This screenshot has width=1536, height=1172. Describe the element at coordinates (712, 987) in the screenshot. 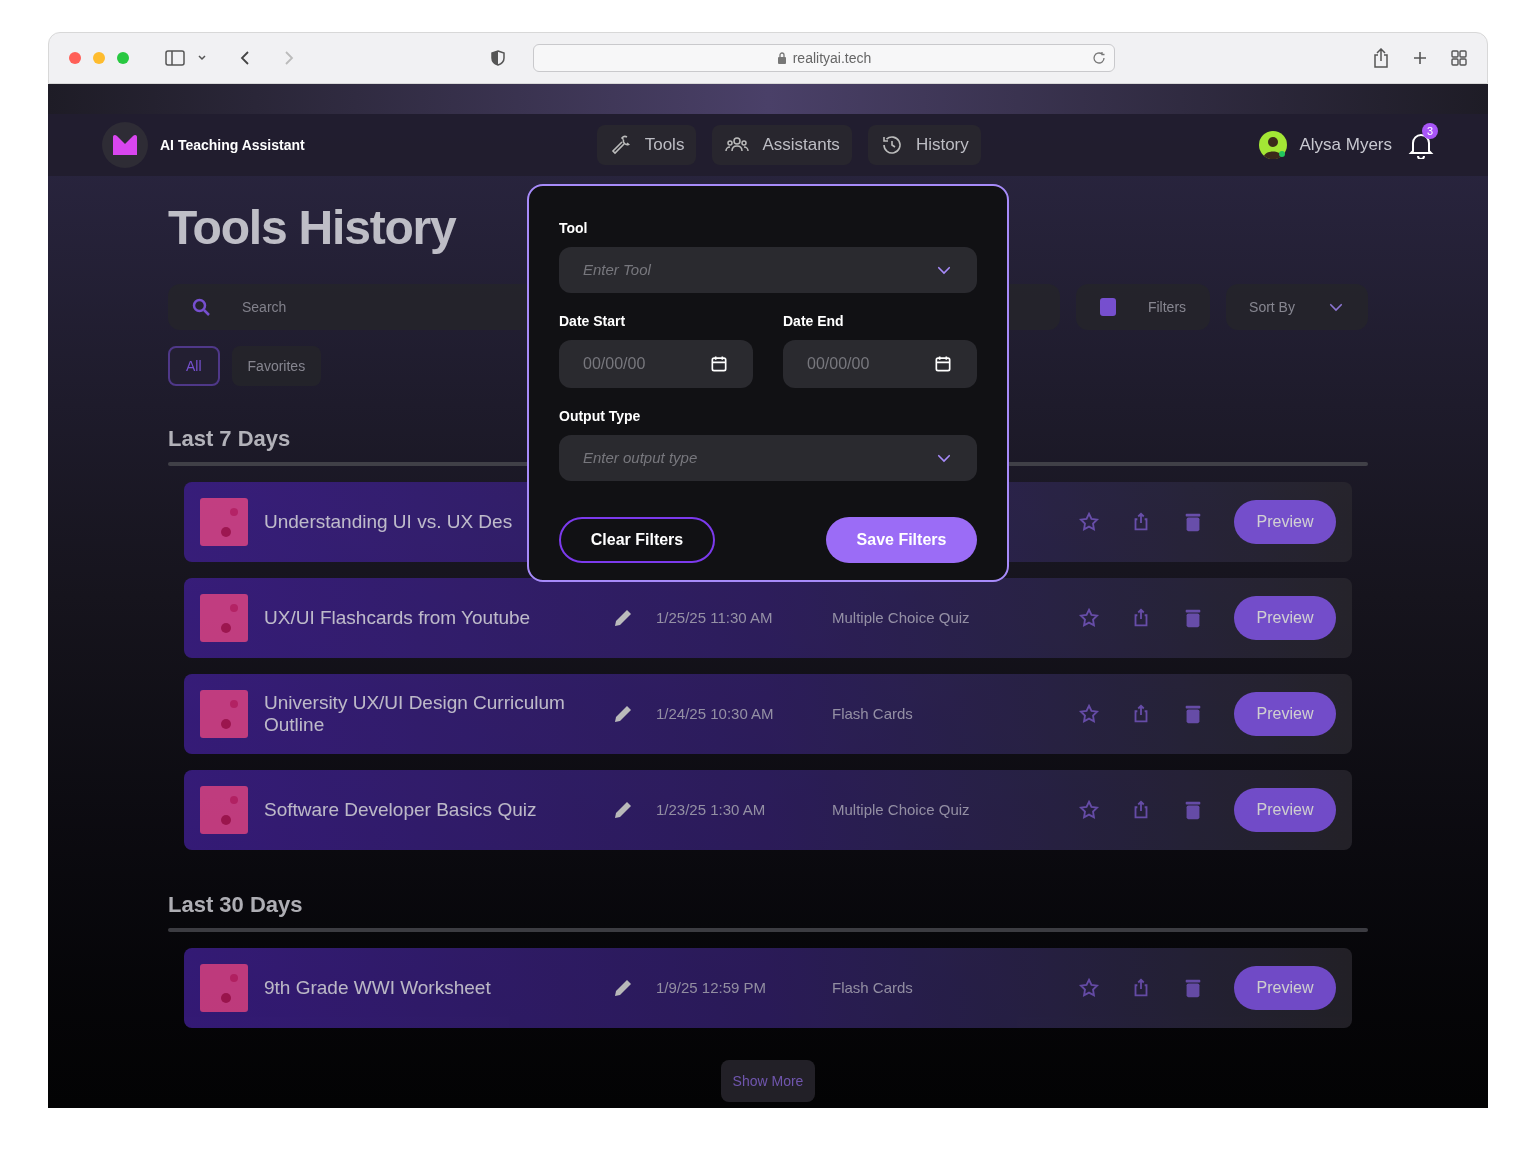

I see `row-date: 1/9/25 12:59 PM` at that location.